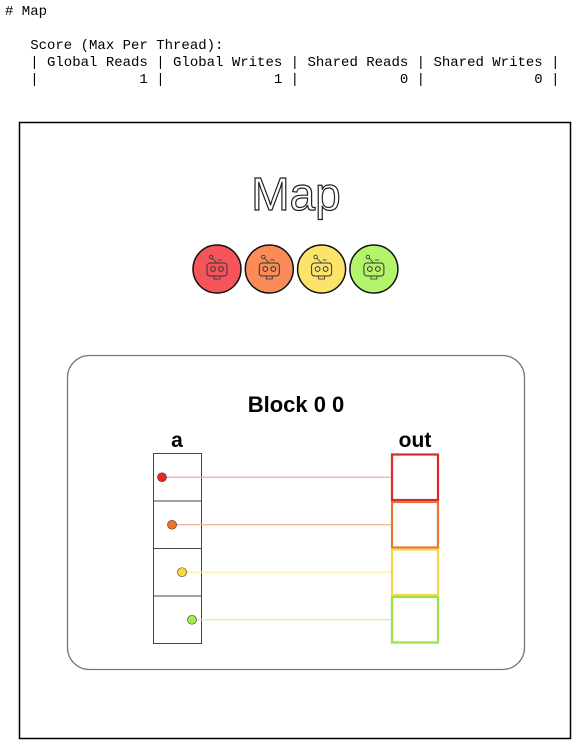 The width and height of the screenshot is (588, 750). I want to click on input-label: a, so click(177, 440).